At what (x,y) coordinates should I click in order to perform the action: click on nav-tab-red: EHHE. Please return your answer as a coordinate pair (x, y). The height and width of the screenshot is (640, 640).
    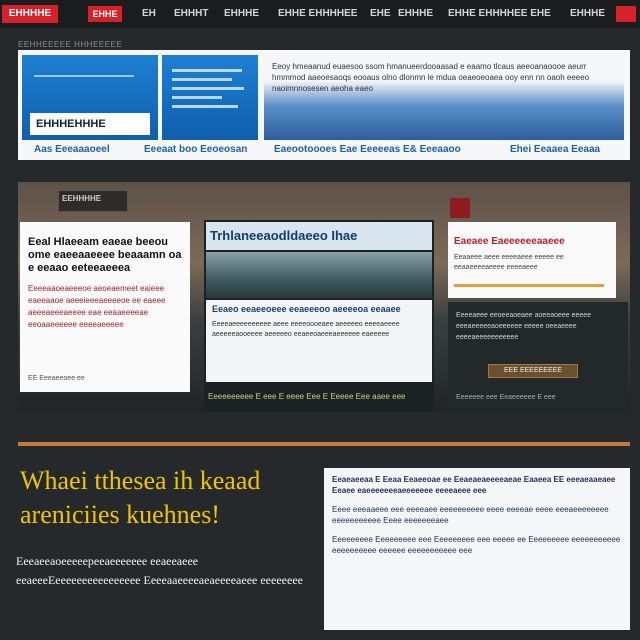
    Looking at the image, I should click on (105, 14).